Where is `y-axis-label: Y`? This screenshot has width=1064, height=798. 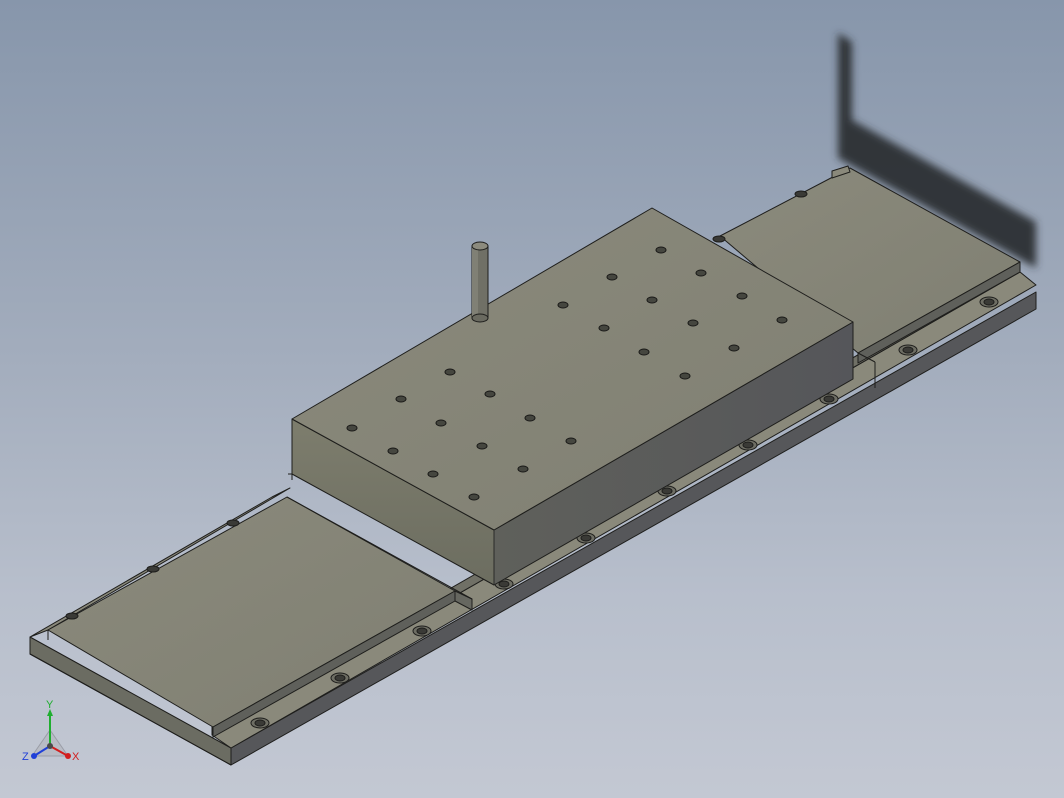
y-axis-label: Y is located at coordinates (50, 705).